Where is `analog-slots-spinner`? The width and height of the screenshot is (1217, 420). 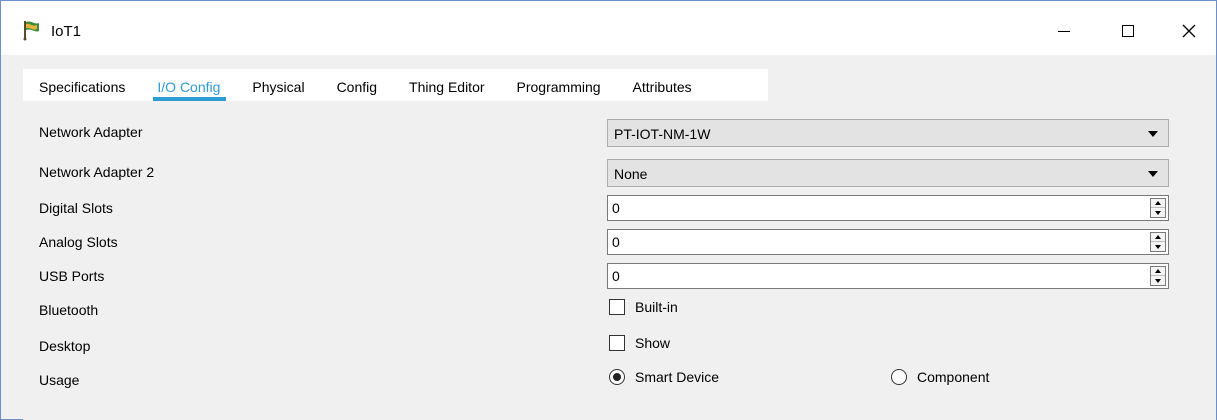 analog-slots-spinner is located at coordinates (888, 242).